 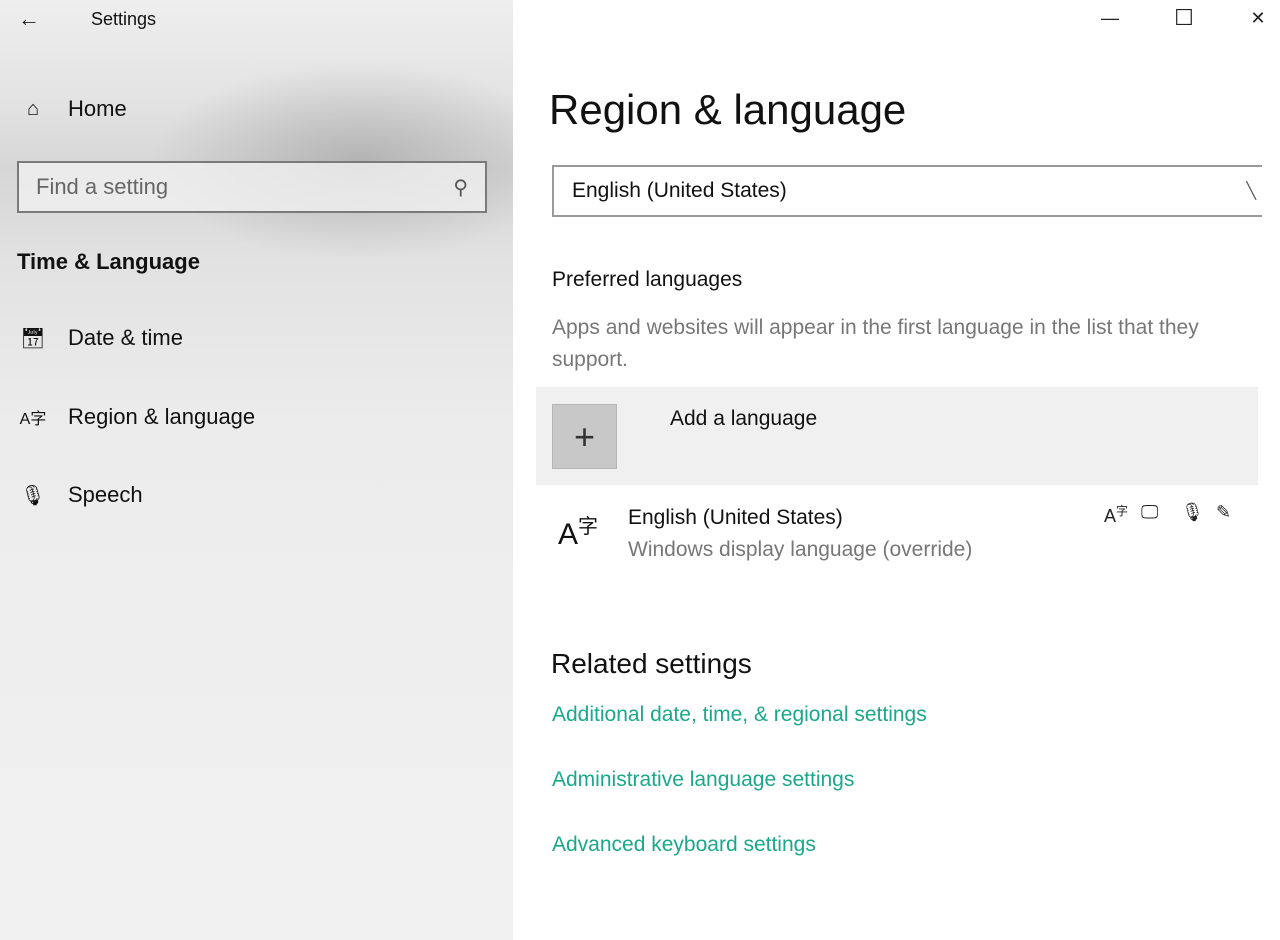 I want to click on close-button: ✕, so click(x=1254, y=18).